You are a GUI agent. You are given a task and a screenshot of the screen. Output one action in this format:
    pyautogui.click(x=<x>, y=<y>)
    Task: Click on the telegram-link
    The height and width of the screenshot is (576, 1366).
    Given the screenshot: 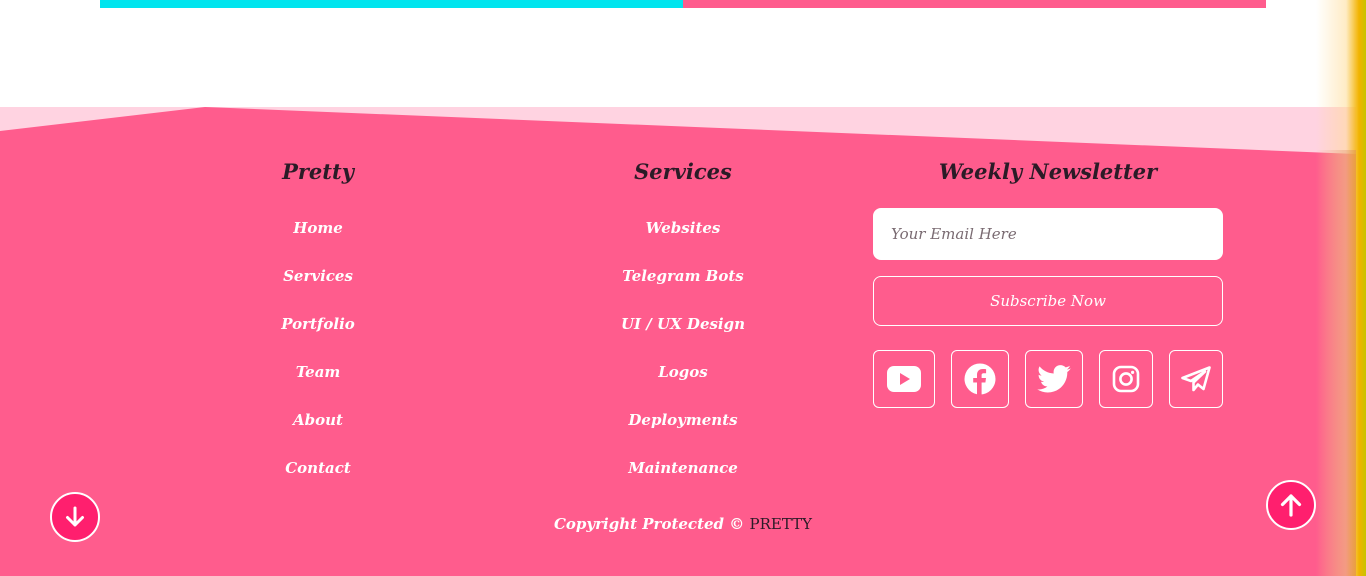 What is the action you would take?
    pyautogui.click(x=1196, y=379)
    